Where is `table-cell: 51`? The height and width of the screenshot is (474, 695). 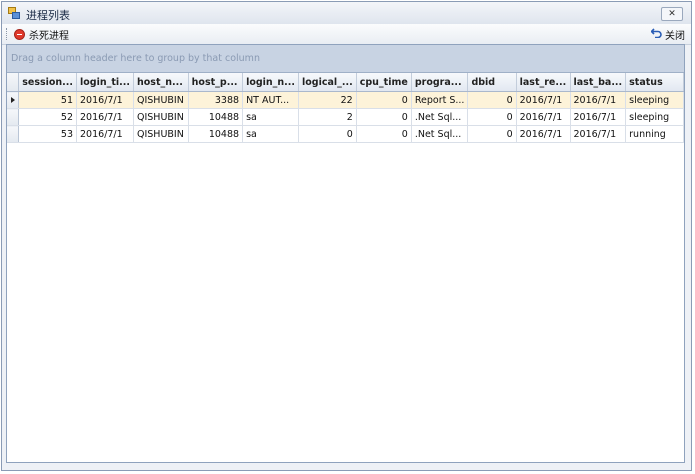 table-cell: 51 is located at coordinates (48, 100).